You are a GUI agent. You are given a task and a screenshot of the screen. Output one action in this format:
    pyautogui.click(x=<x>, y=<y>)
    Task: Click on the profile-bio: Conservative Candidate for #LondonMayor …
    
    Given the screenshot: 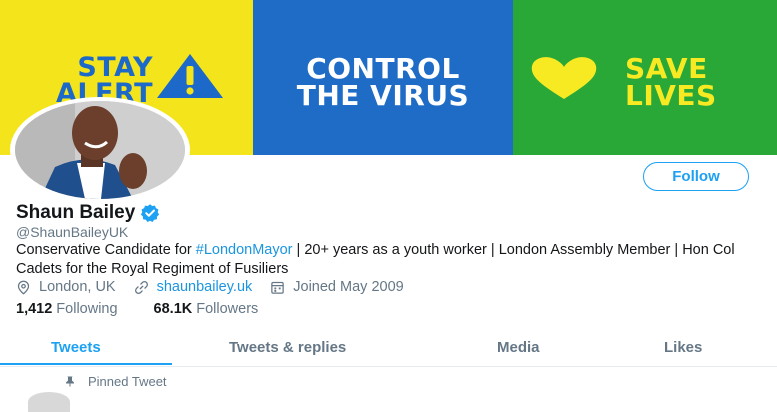 What is the action you would take?
    pyautogui.click(x=391, y=260)
    